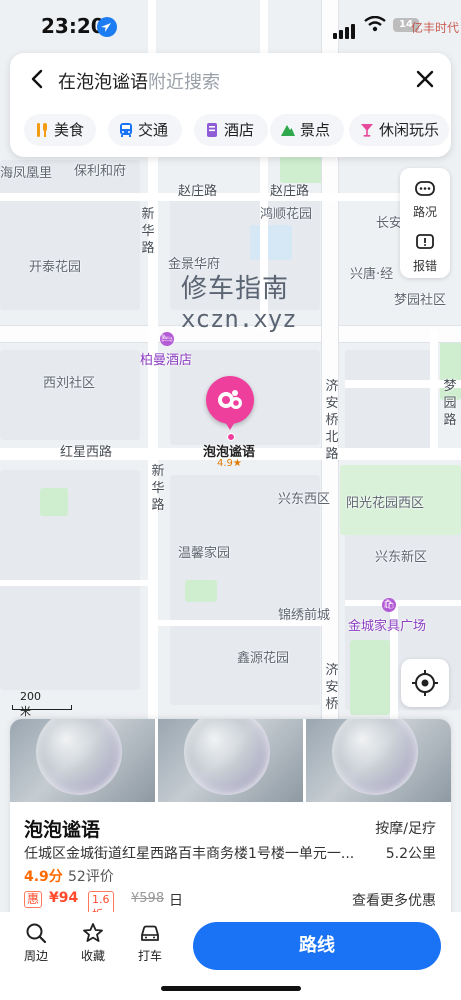  I want to click on map-label: 济安桥北路, so click(332, 420).